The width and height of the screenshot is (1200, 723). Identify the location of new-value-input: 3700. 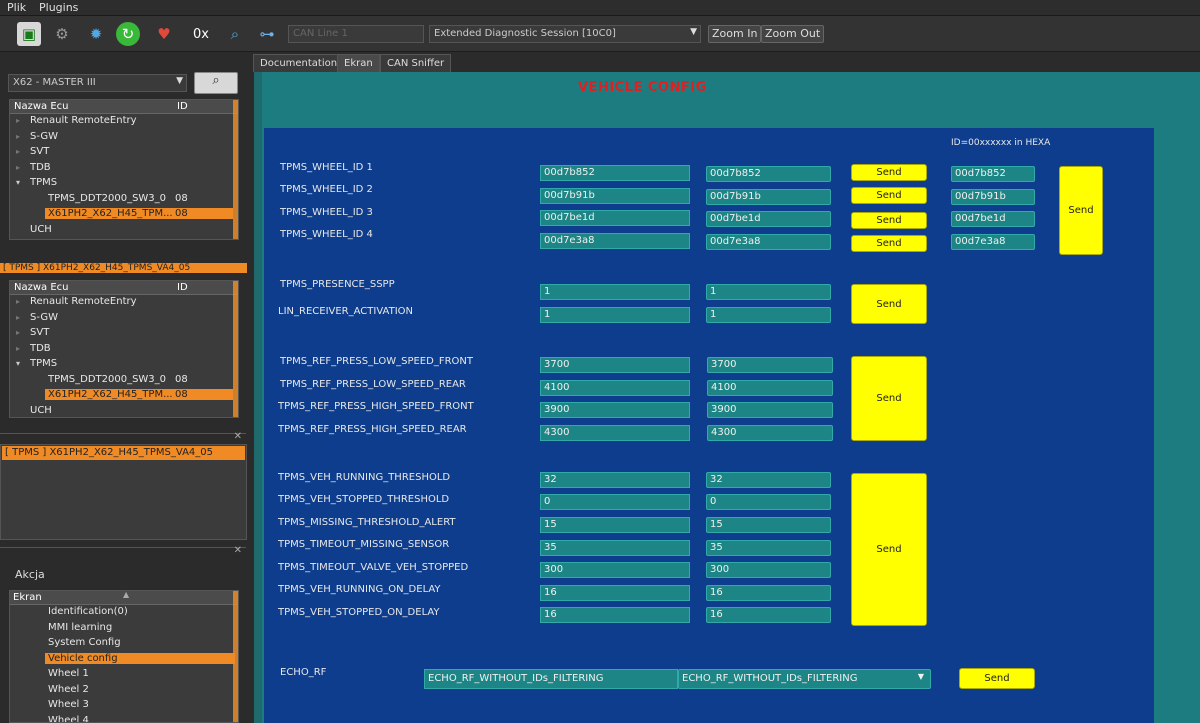
(770, 365).